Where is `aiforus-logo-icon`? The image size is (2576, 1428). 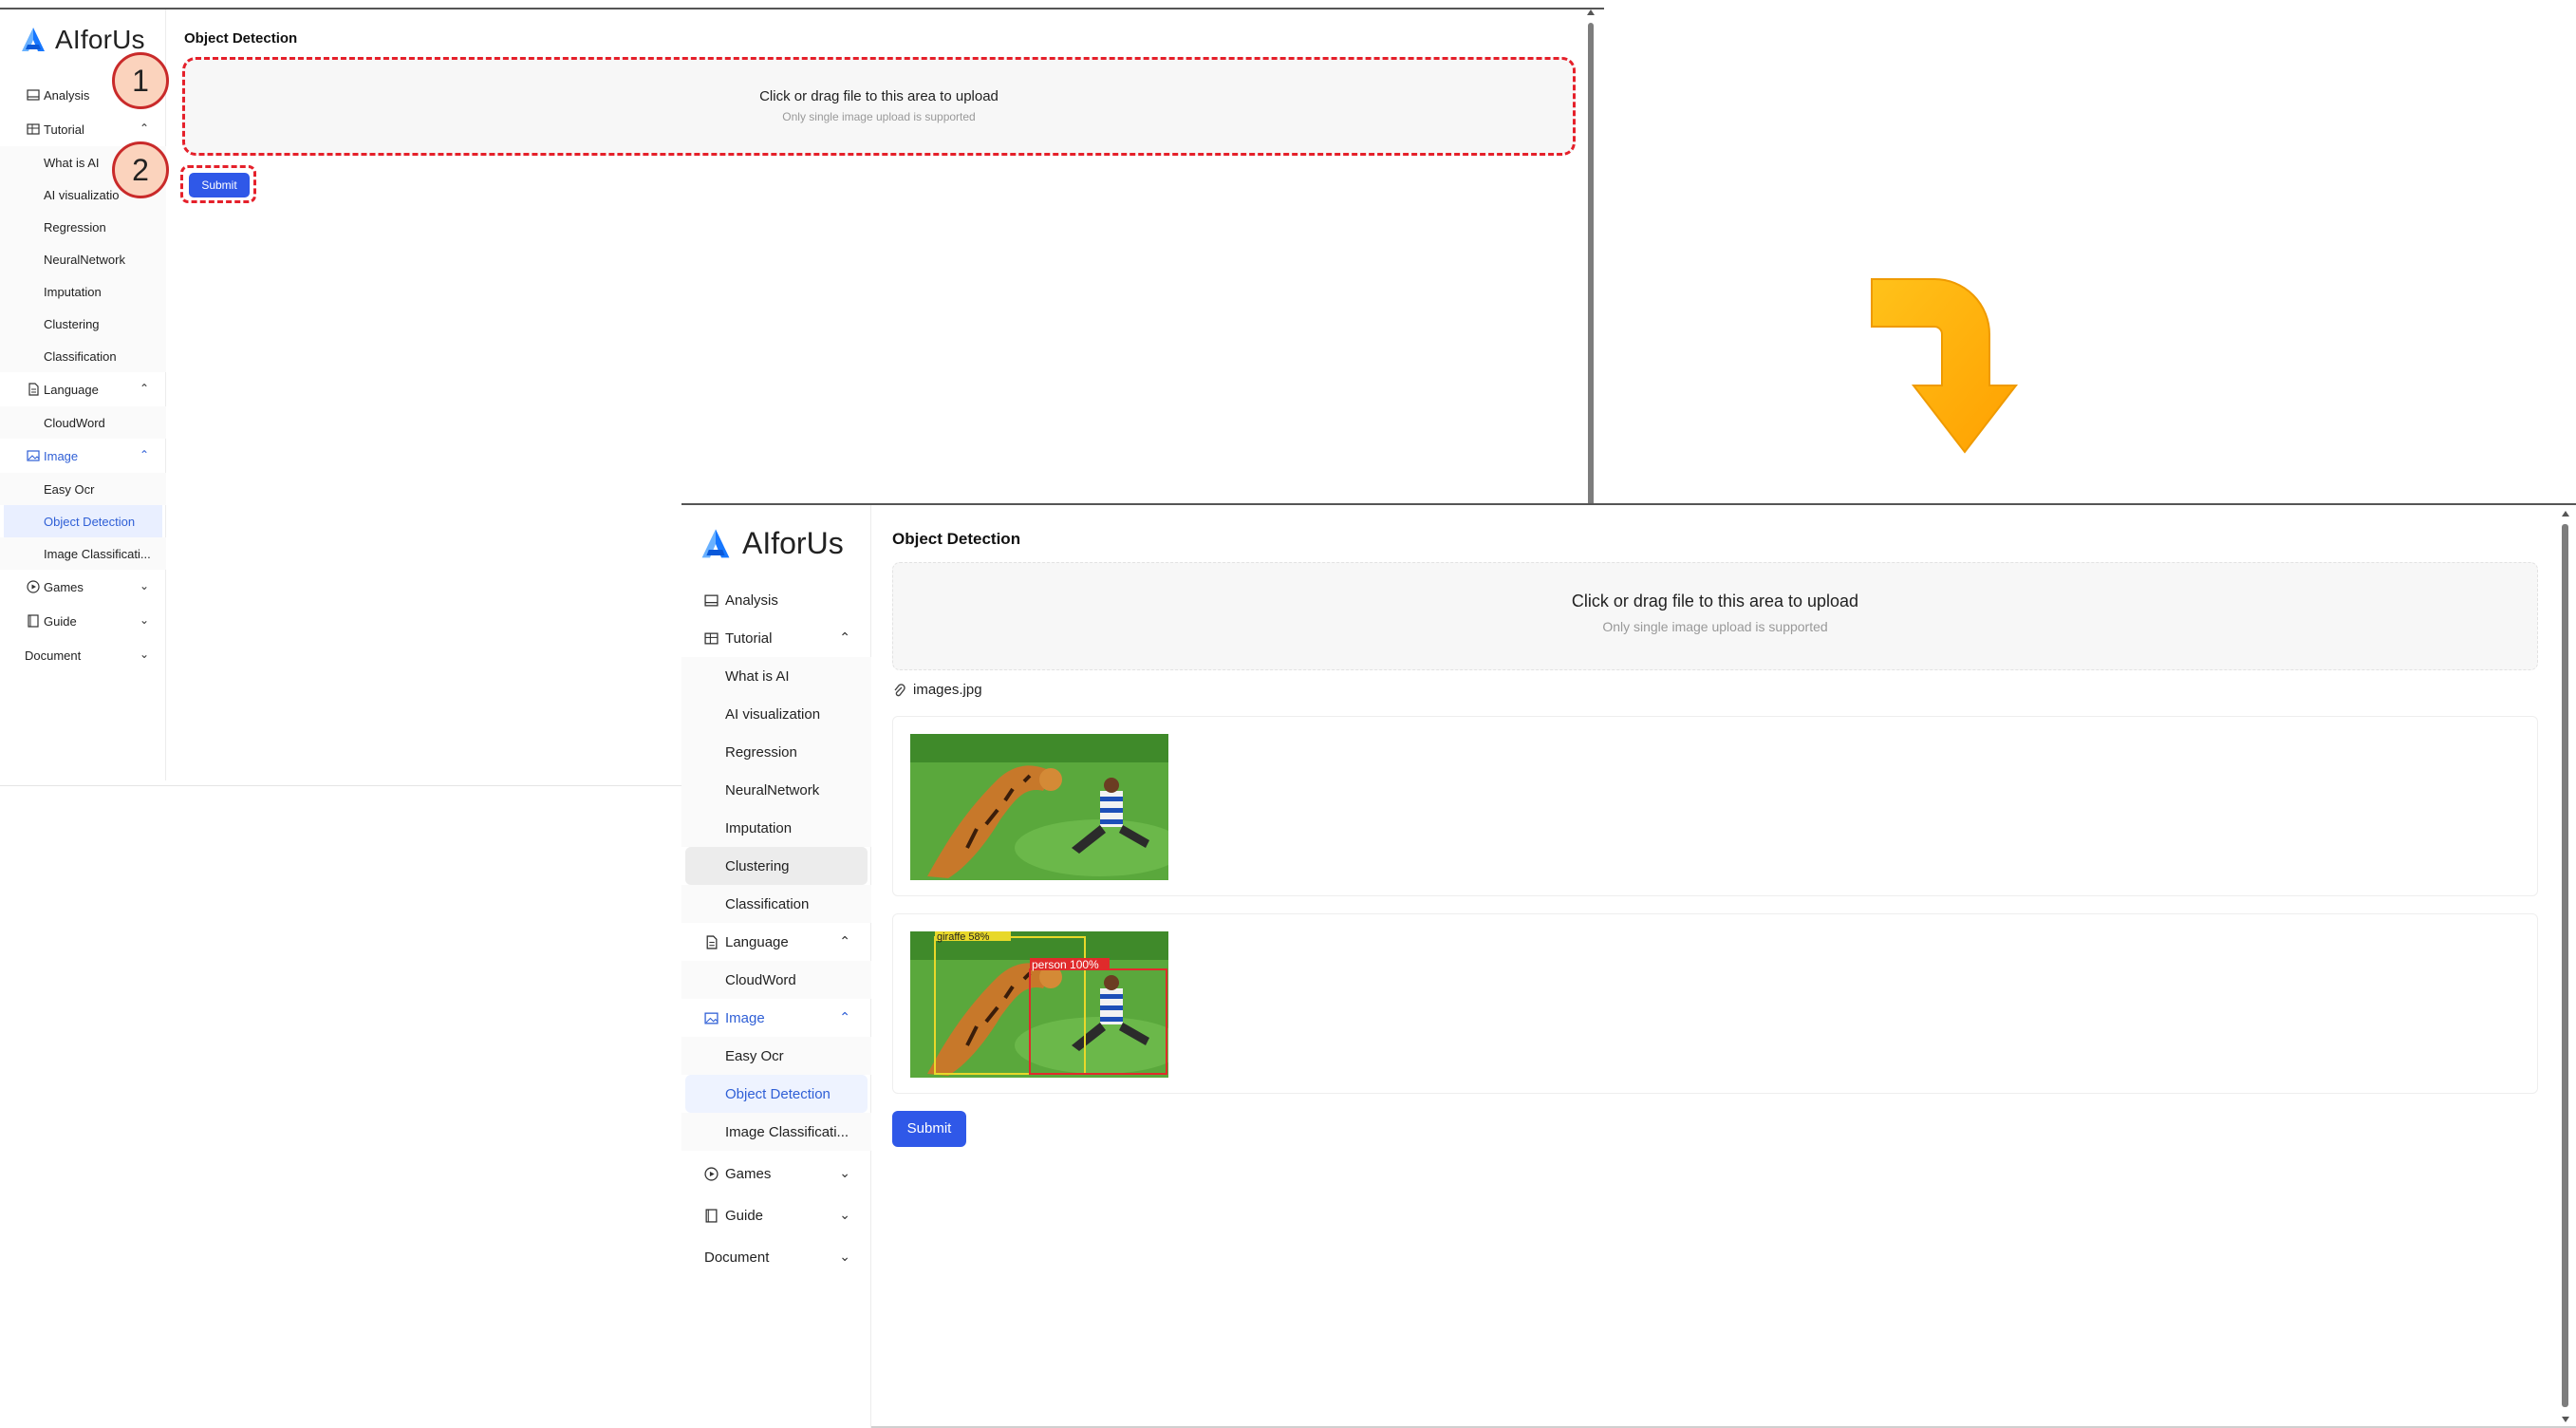
aiforus-logo-icon is located at coordinates (34, 39).